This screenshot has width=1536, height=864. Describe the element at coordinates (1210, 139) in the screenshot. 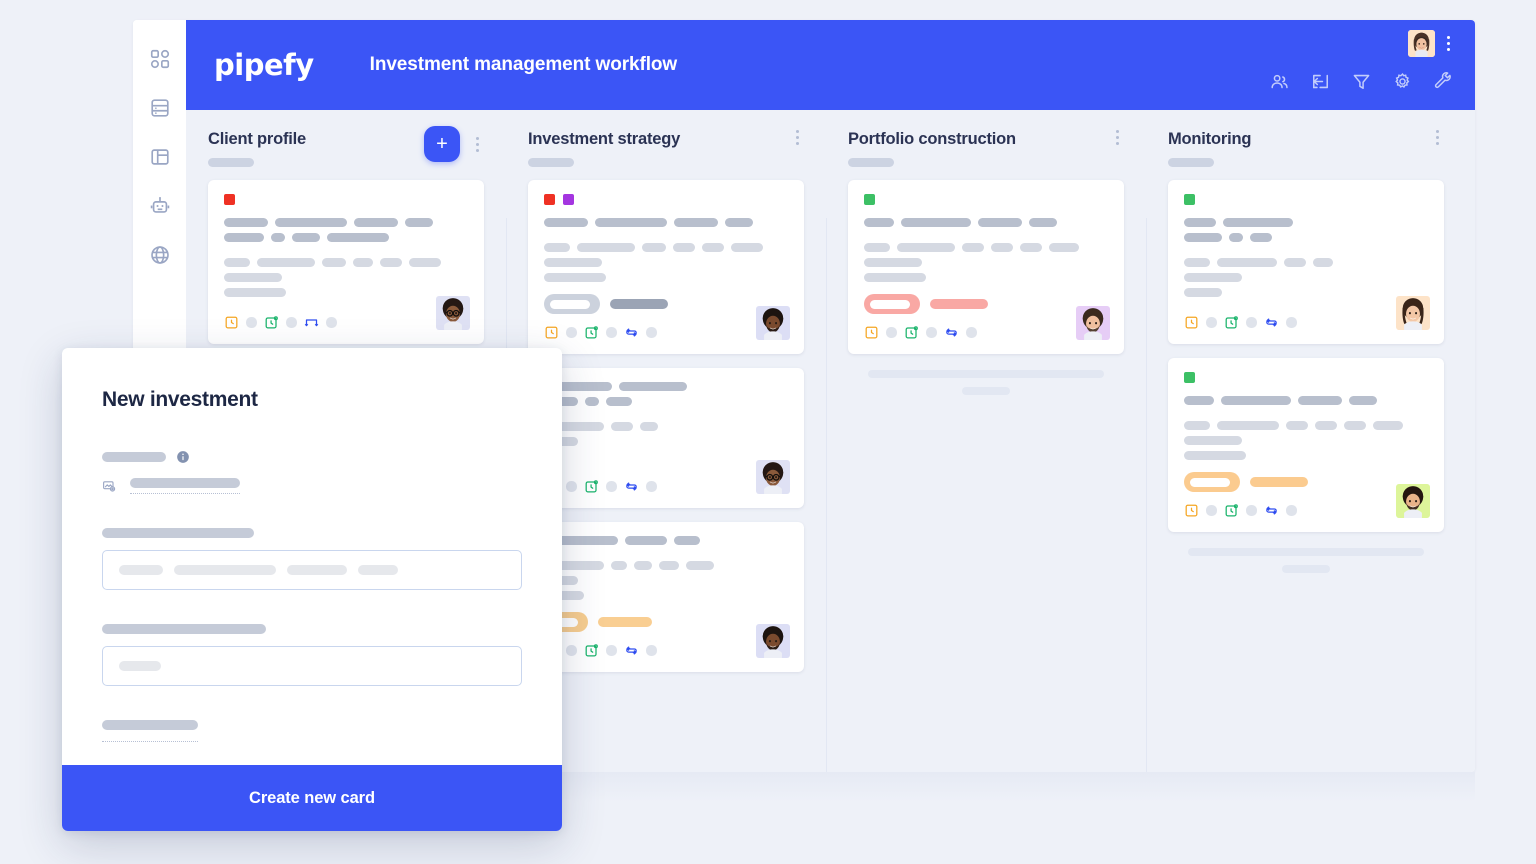

I see `column-title: Monitoring` at that location.